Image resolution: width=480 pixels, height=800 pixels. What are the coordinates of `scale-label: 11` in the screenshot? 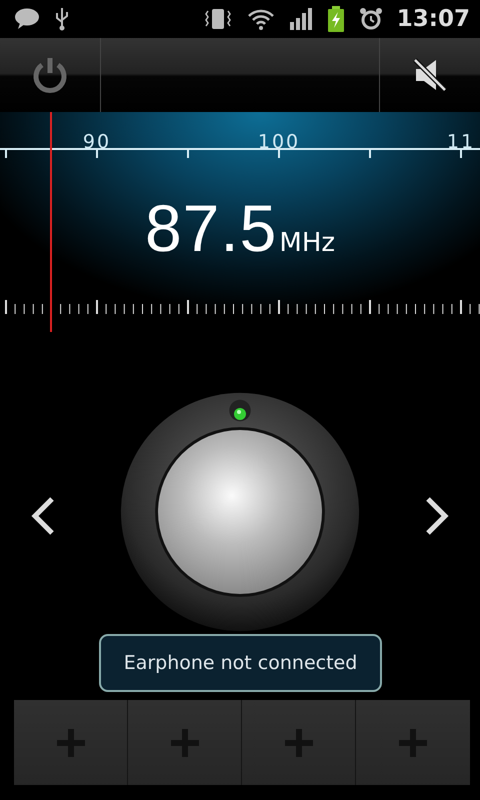 It's located at (461, 142).